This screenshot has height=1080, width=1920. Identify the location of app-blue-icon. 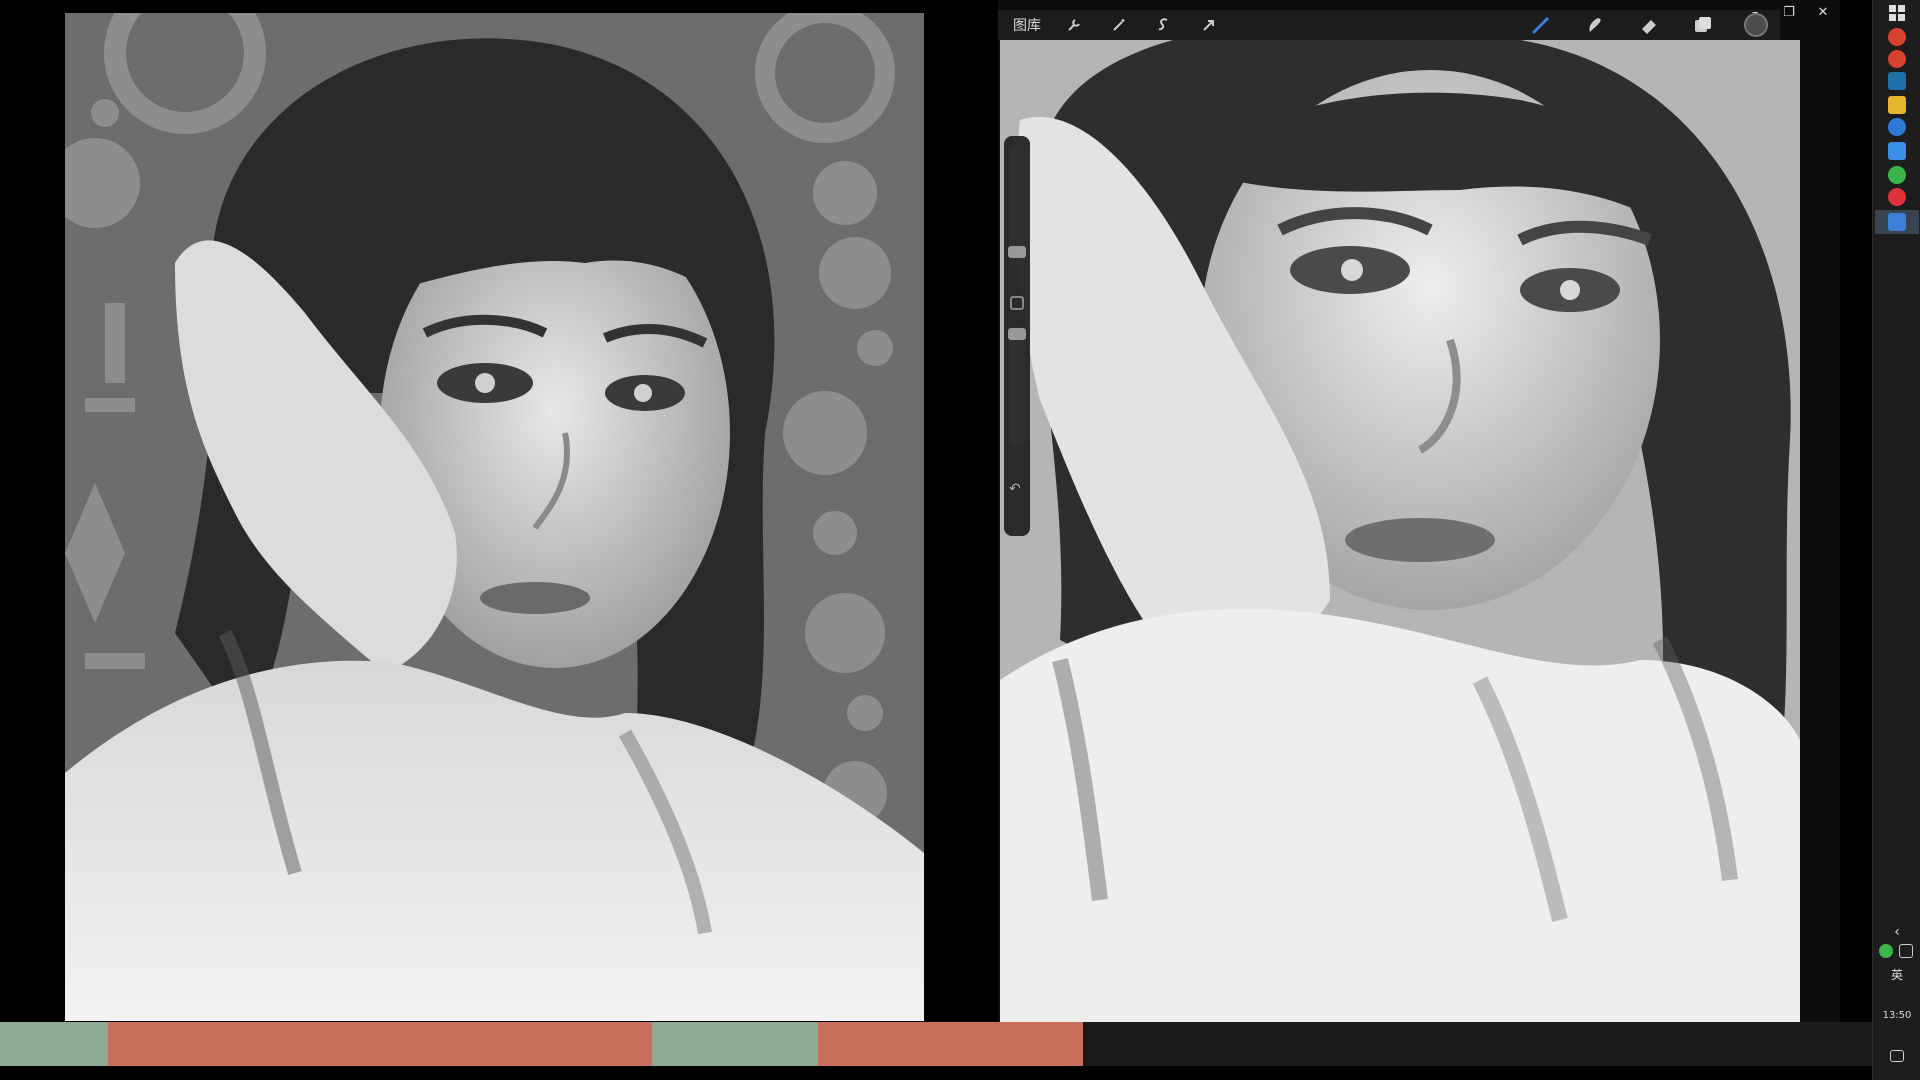
(1897, 127).